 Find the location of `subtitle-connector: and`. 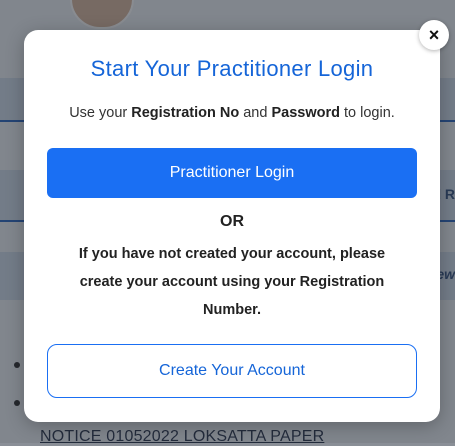

subtitle-connector: and is located at coordinates (255, 113).